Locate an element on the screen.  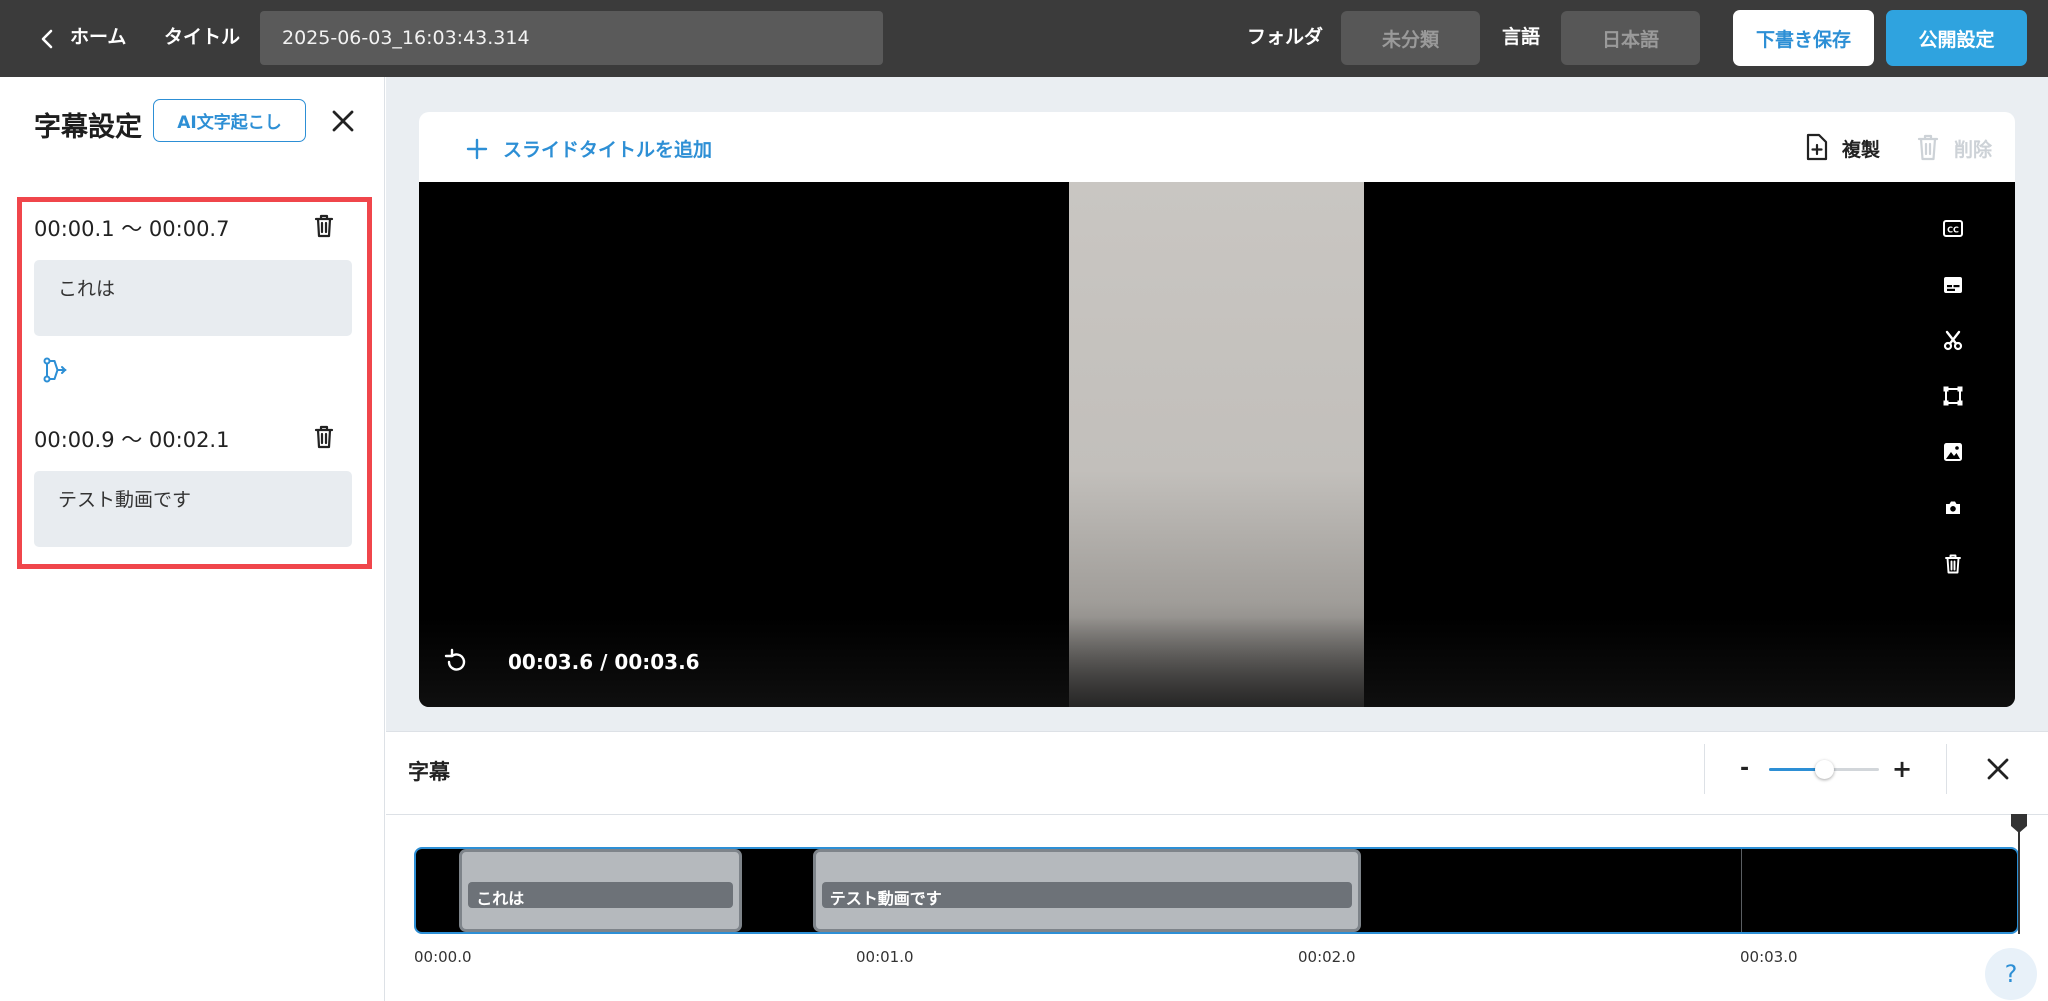
subtitle-clip-label: これは is located at coordinates (601, 895).